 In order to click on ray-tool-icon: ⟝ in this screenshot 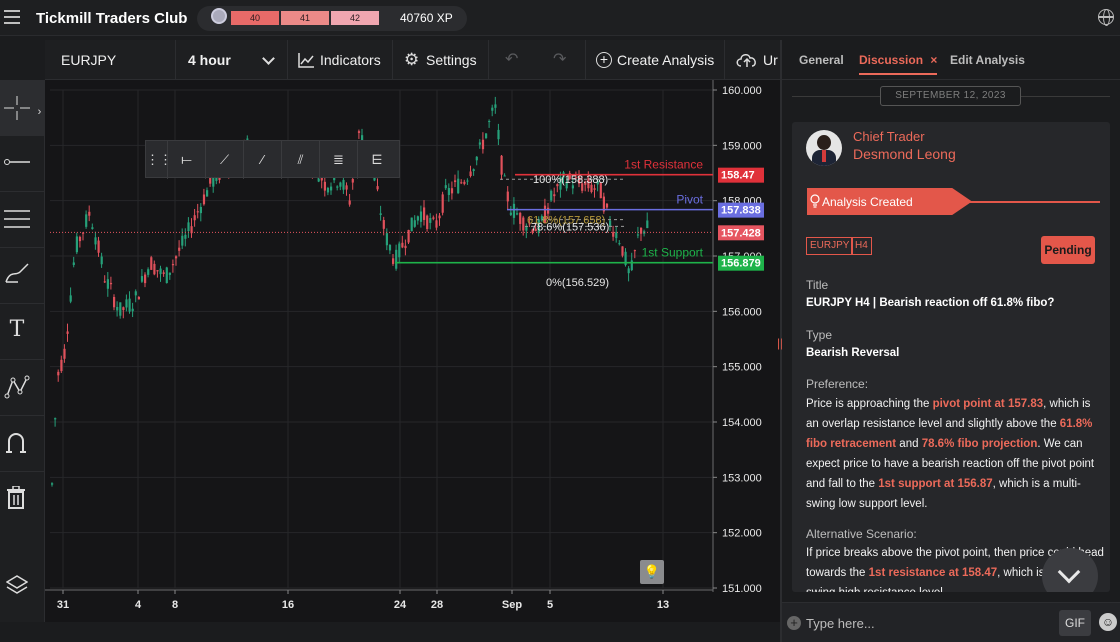, I will do `click(187, 160)`.